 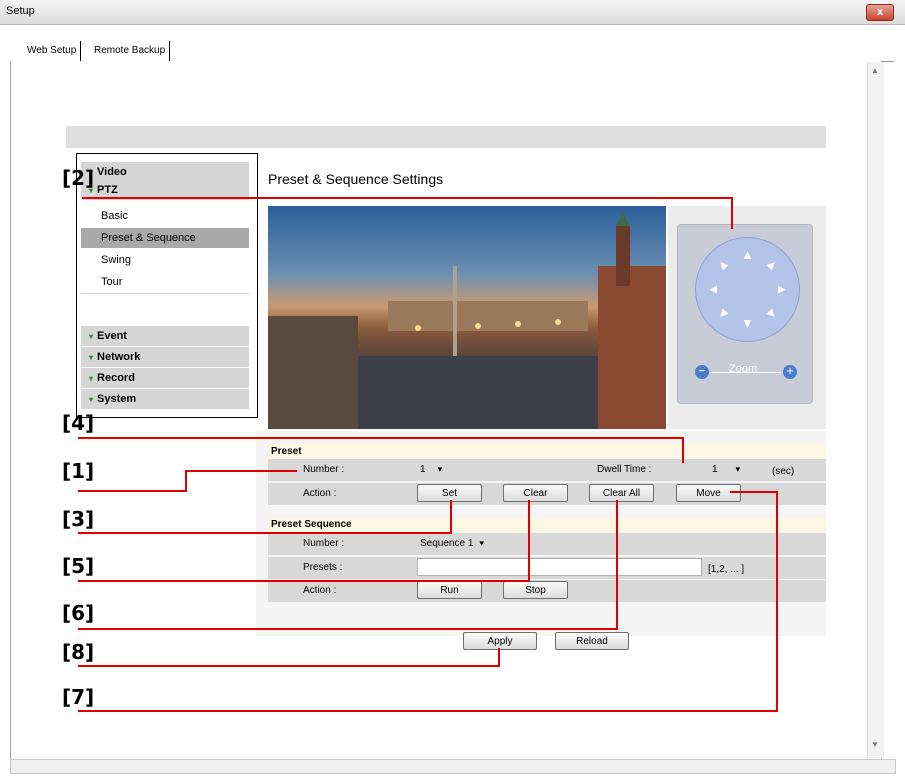 What do you see at coordinates (165, 399) in the screenshot?
I see `menu-item-system: ▾ System` at bounding box center [165, 399].